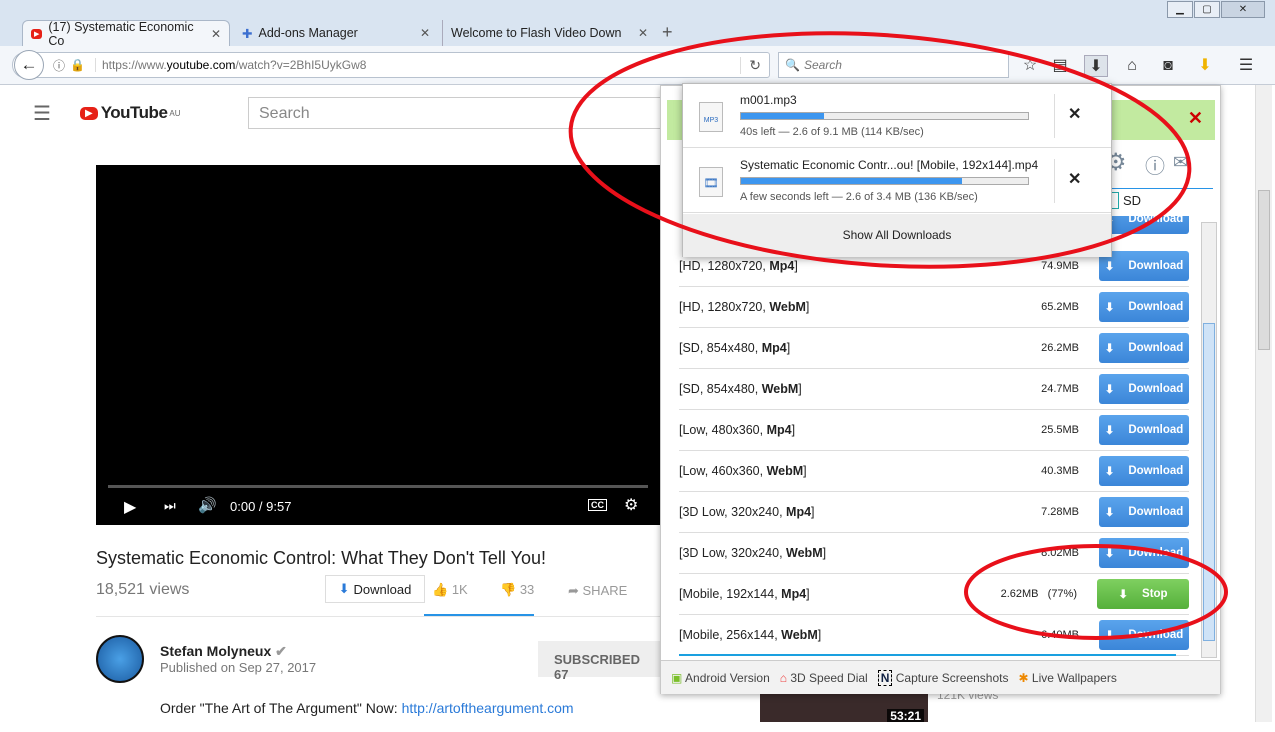 This screenshot has width=1275, height=732. Describe the element at coordinates (549, 33) in the screenshot. I see `tab-flash-video: Welcome to Flash Video Downloa ✕` at that location.